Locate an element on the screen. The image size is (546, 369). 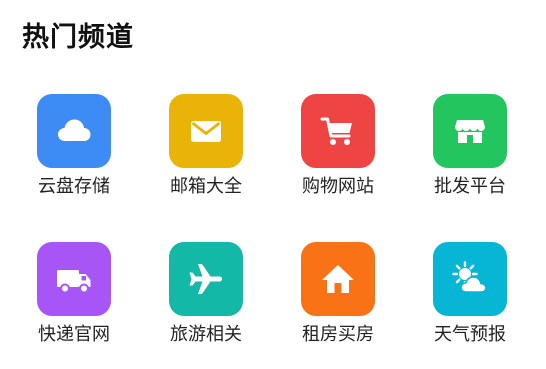
channel-label: 旅游相关 is located at coordinates (206, 334).